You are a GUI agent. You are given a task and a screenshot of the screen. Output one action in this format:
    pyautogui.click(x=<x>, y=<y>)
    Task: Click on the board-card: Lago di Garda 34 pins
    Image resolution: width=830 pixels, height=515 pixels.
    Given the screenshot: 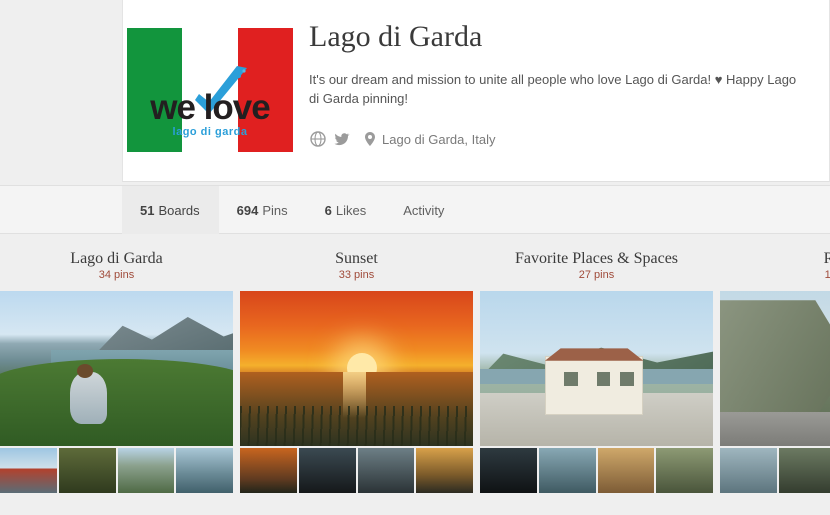 What is the action you would take?
    pyautogui.click(x=116, y=381)
    